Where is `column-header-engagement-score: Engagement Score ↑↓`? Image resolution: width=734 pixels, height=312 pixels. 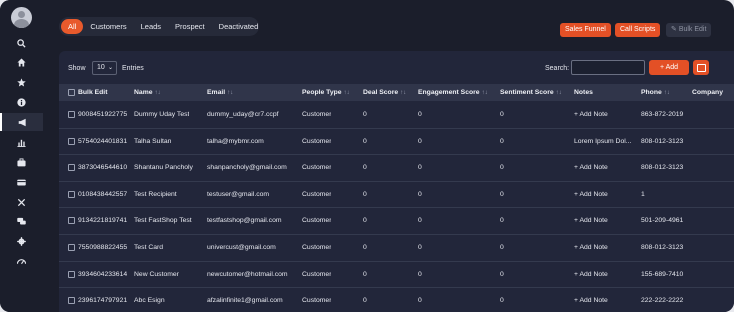
column-header-engagement-score: Engagement Score ↑↓ is located at coordinates (453, 92).